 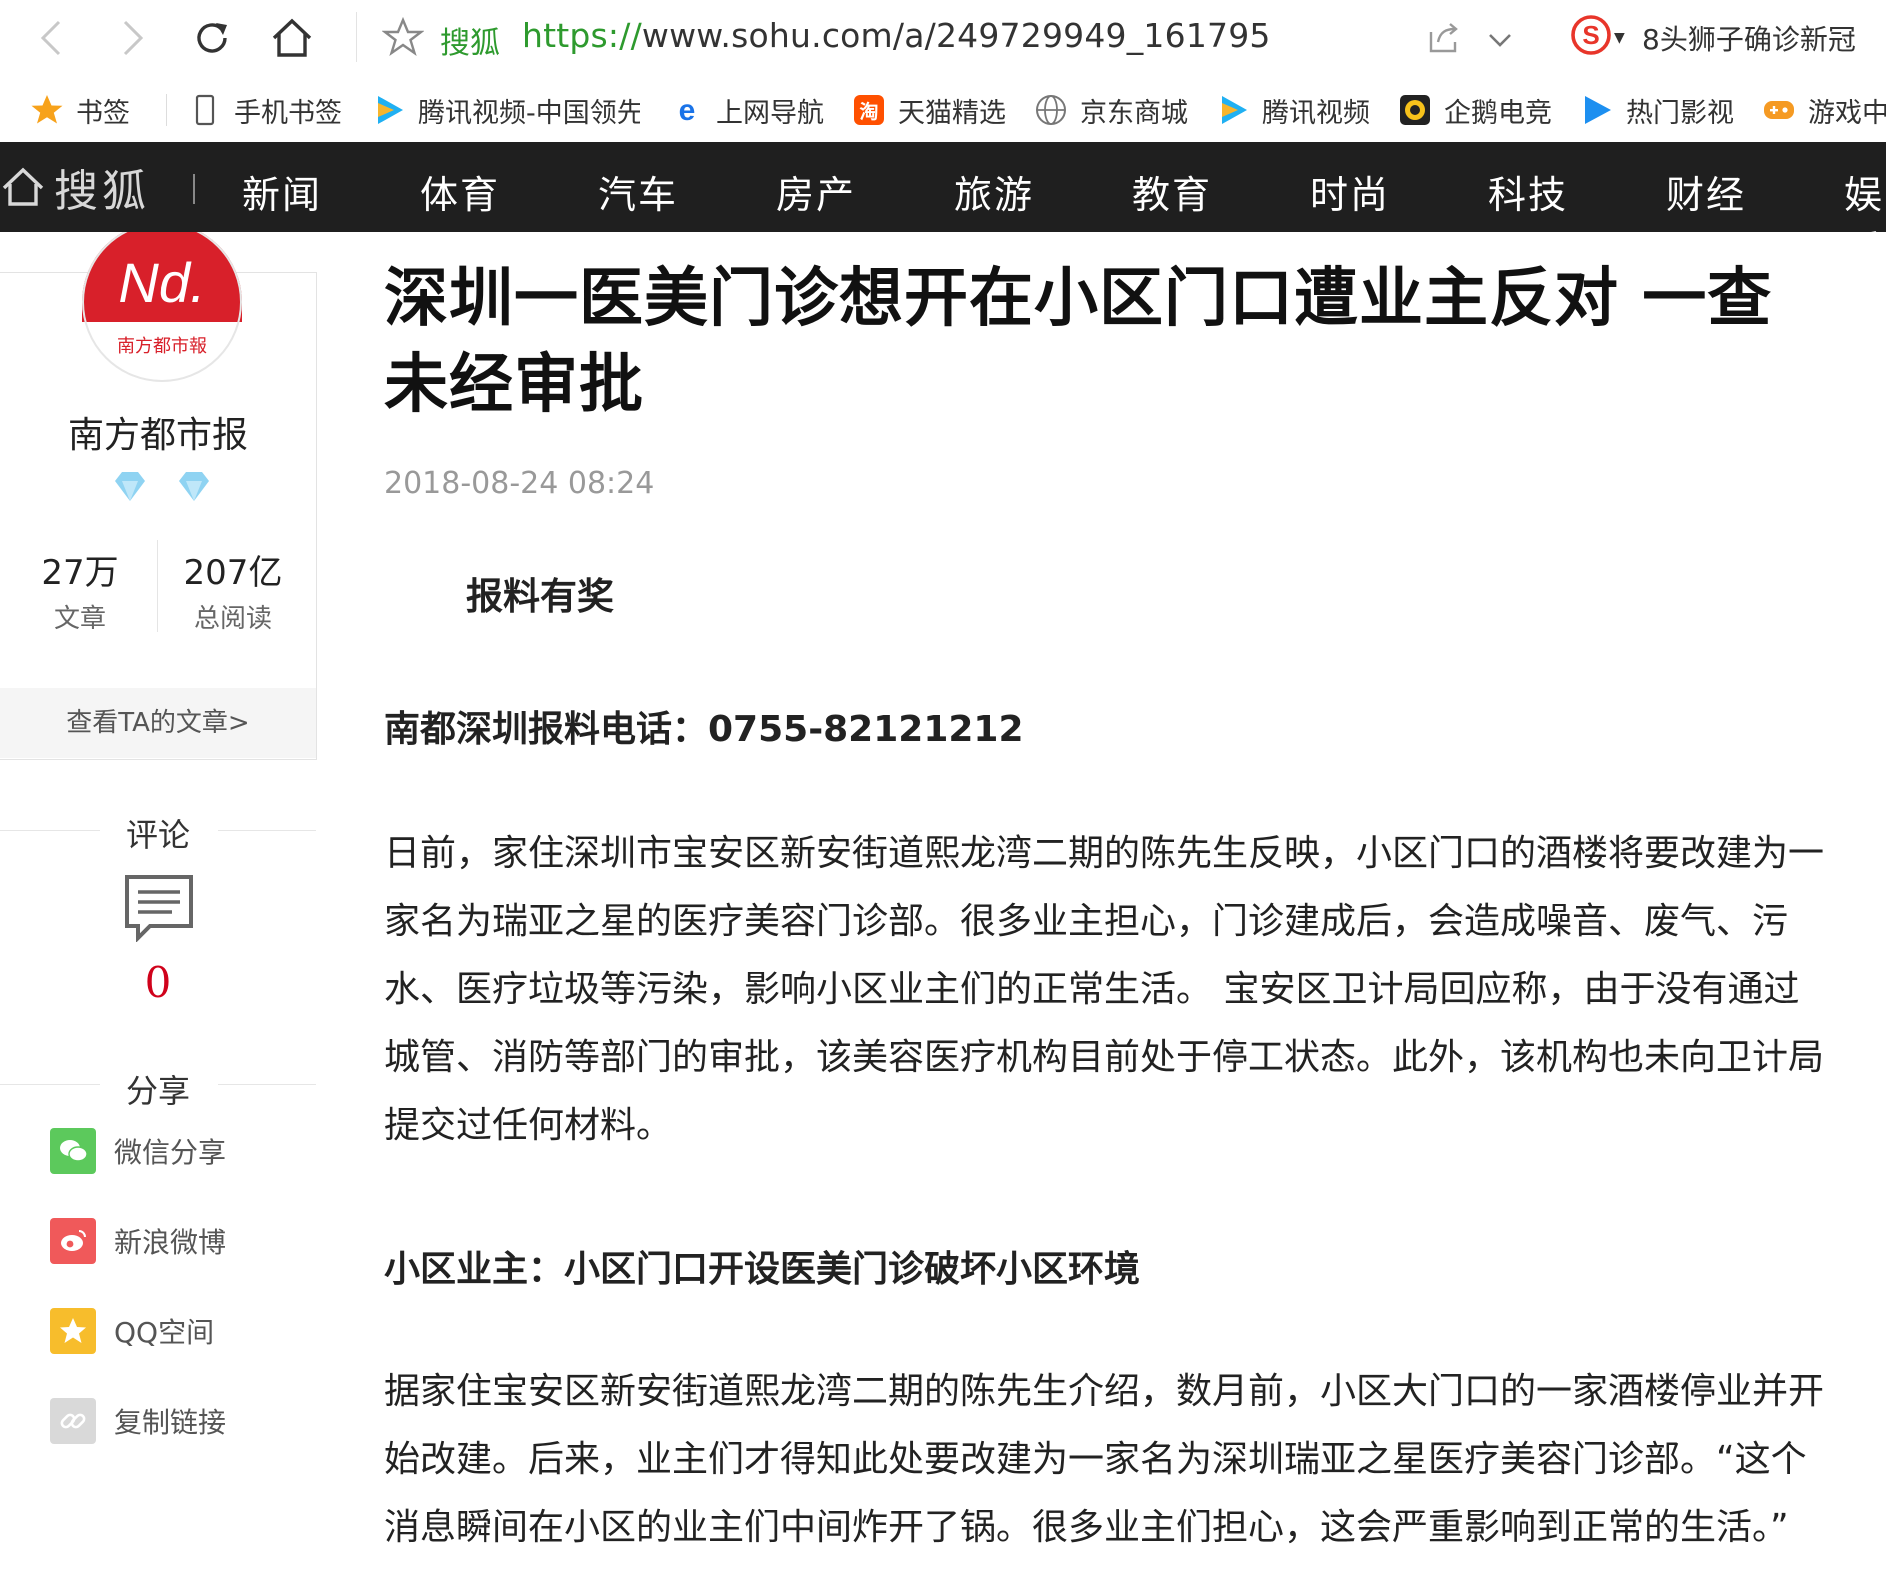 What do you see at coordinates (952, 113) in the screenshot?
I see `bookmark-label: 天猫精选` at bounding box center [952, 113].